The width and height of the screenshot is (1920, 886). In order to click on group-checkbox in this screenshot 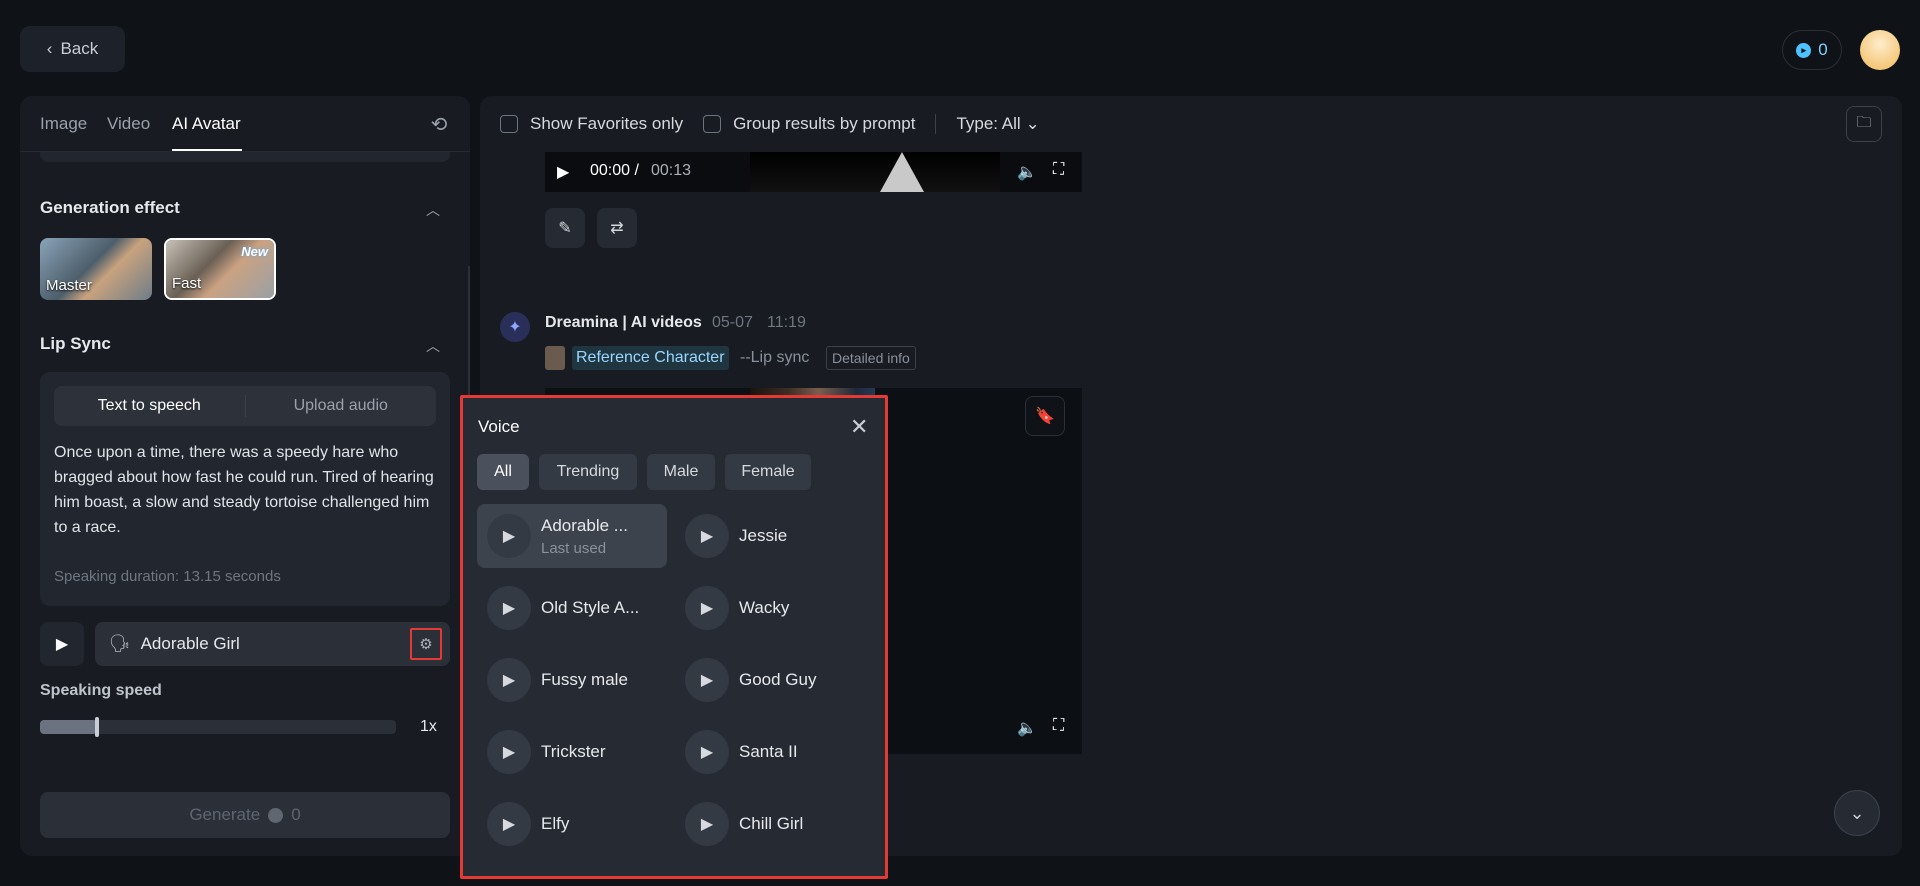, I will do `click(712, 124)`.